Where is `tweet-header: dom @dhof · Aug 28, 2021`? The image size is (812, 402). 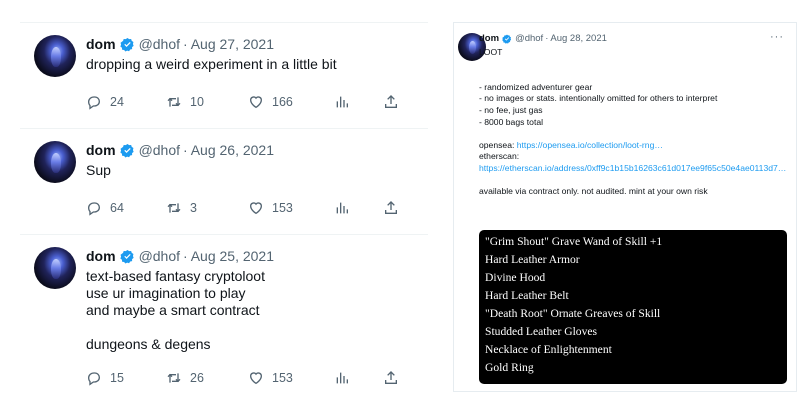 tweet-header: dom @dhof · Aug 28, 2021 is located at coordinates (543, 38).